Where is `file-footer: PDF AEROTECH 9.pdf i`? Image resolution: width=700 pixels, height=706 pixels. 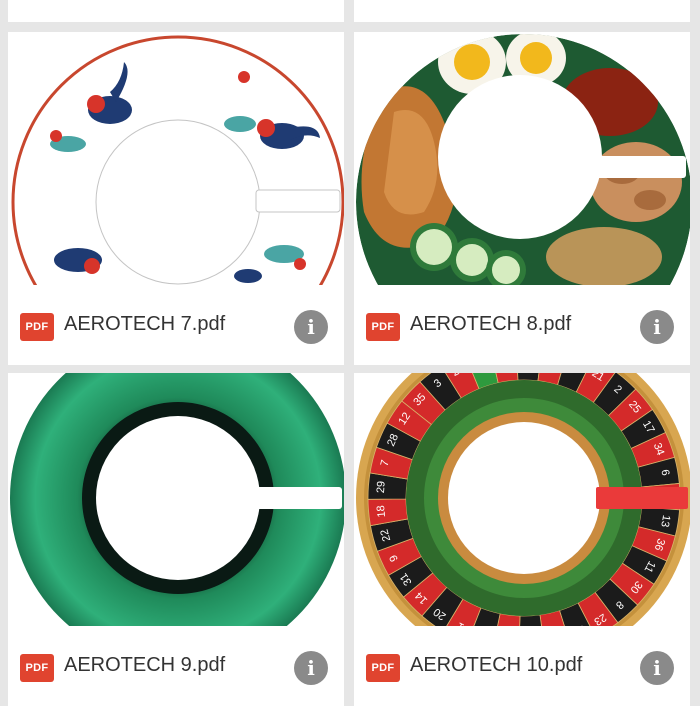
file-footer: PDF AEROTECH 9.pdf i is located at coordinates (176, 666).